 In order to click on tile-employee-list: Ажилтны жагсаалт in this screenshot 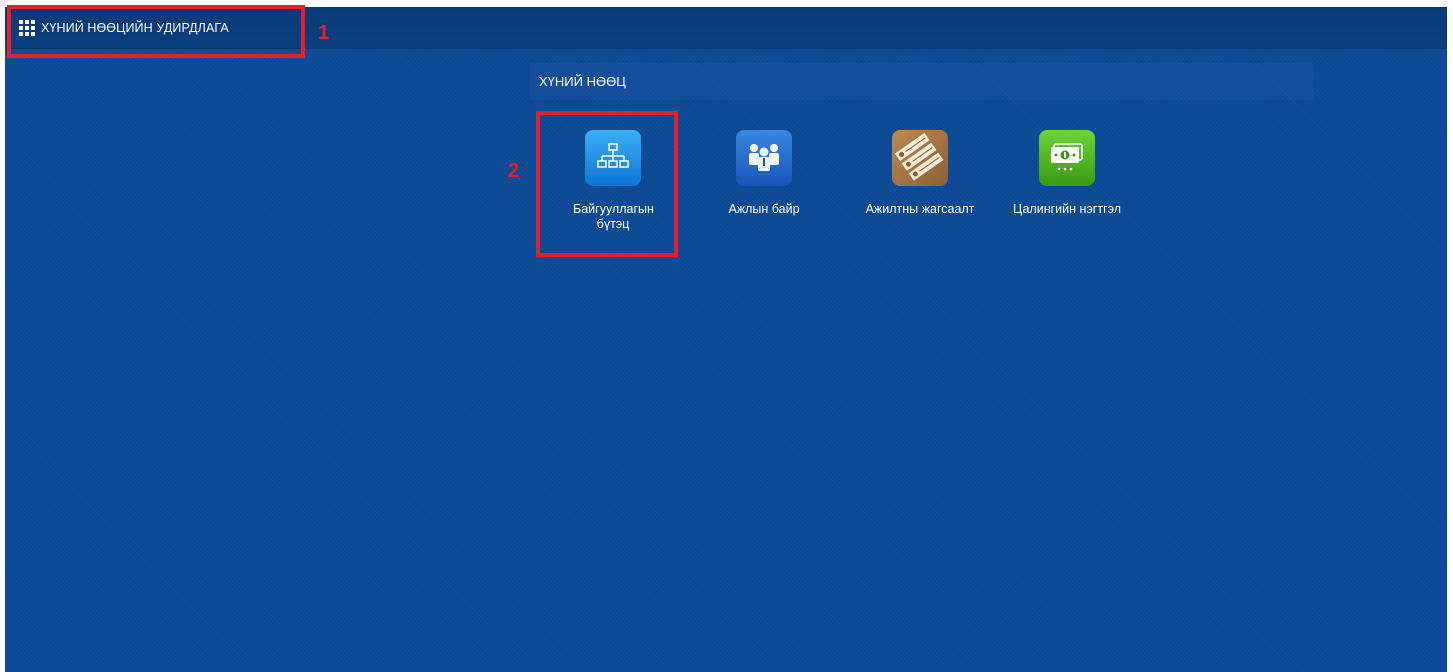, I will do `click(920, 173)`.